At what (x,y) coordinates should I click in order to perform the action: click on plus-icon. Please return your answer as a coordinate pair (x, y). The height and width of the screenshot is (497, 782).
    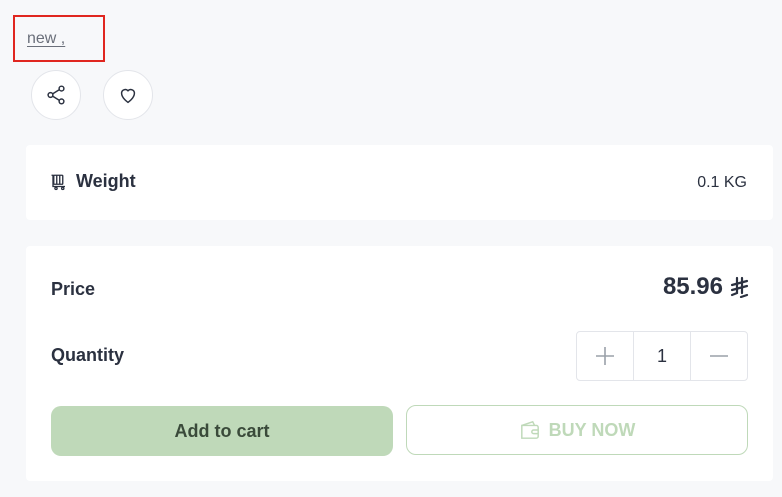
    Looking at the image, I should click on (605, 356).